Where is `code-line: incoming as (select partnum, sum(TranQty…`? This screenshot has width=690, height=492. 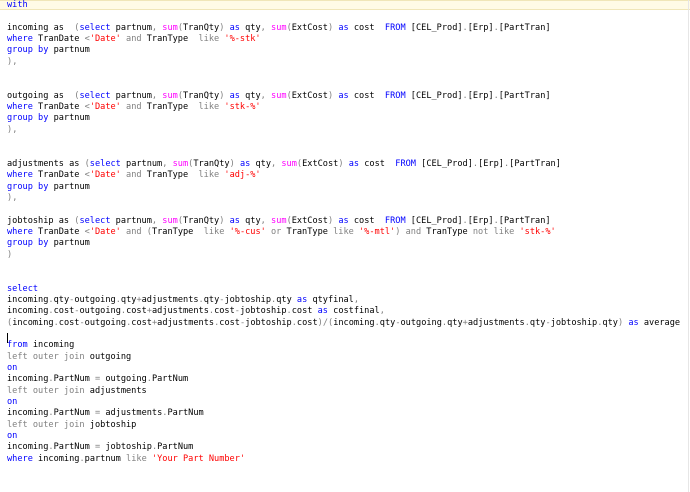
code-line: incoming as (select partnum, sum(TranQty… is located at coordinates (347, 28).